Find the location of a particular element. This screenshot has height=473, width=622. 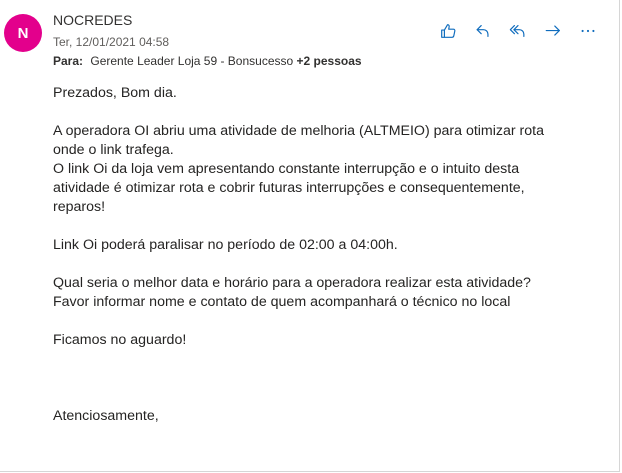

signature: Atenciosamente, is located at coordinates (106, 416).